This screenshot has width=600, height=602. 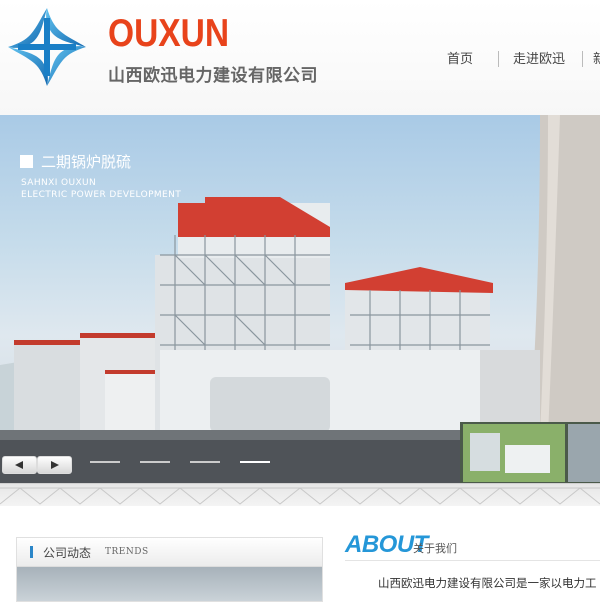 I want to click on about-heading-cn: 关于我们, so click(x=435, y=548).